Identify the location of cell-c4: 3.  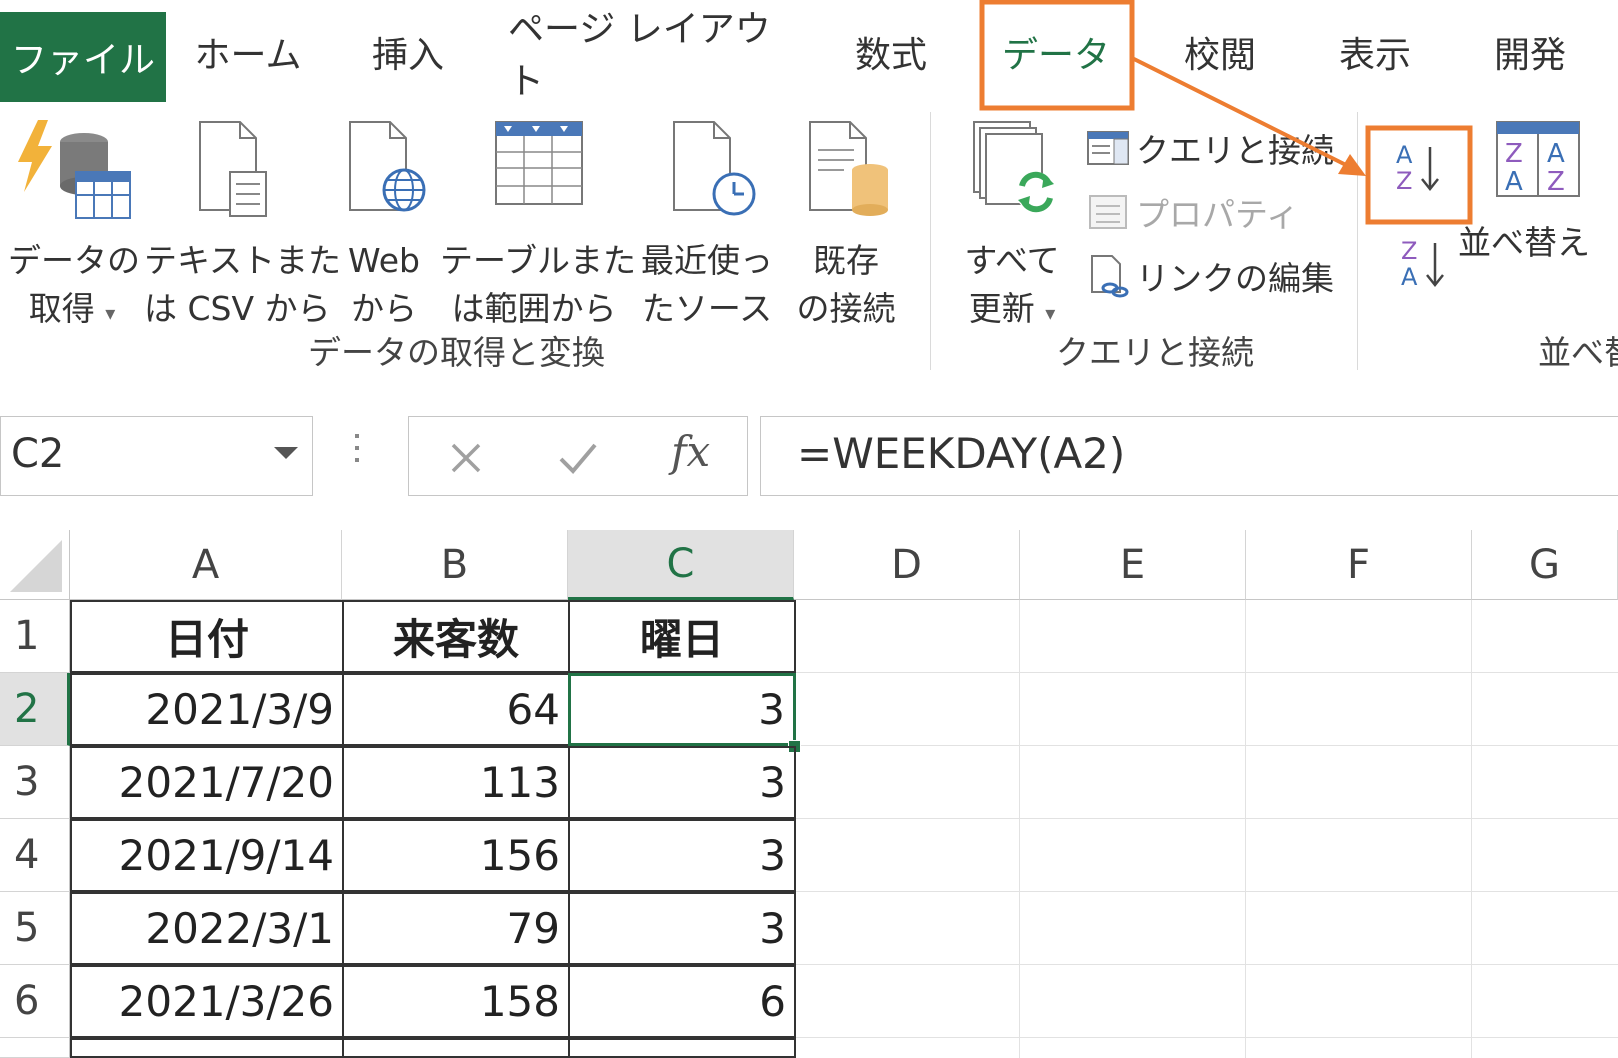
(682, 855).